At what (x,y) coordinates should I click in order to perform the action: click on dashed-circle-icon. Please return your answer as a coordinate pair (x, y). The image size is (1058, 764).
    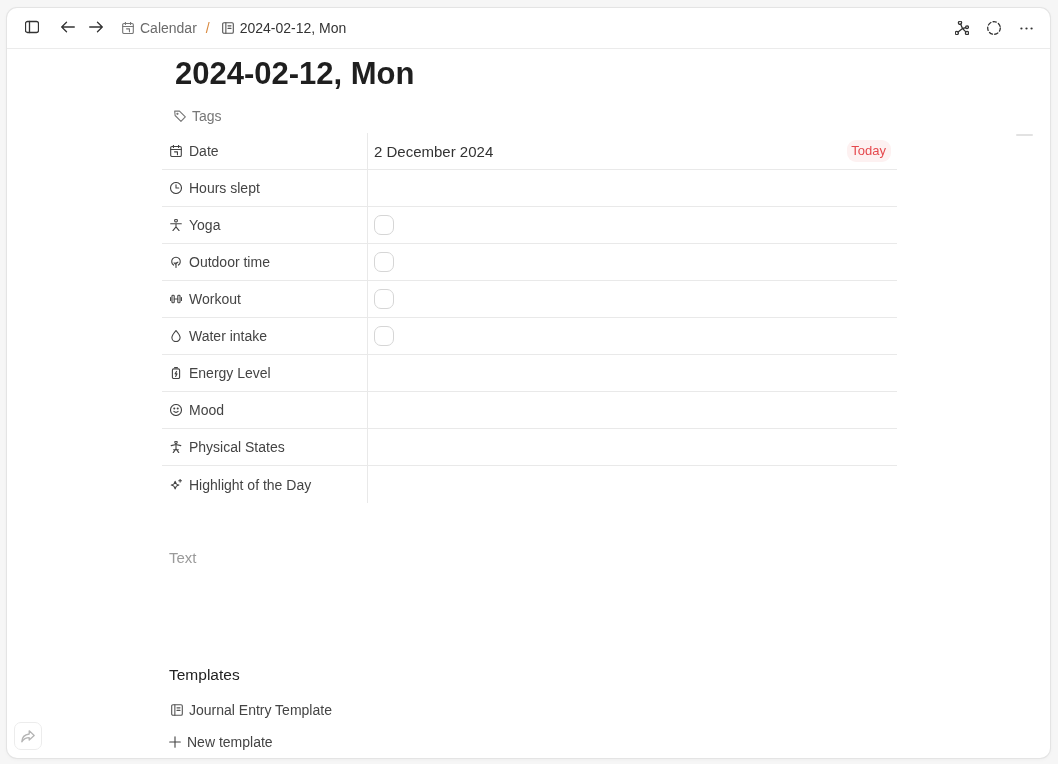
    Looking at the image, I should click on (994, 28).